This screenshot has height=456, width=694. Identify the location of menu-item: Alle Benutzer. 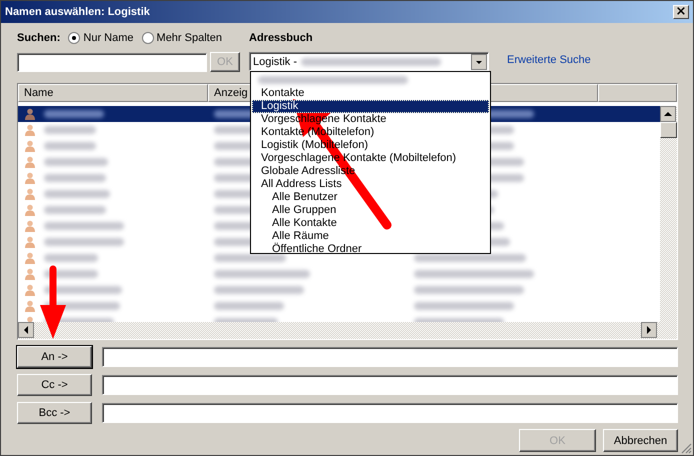
(370, 197).